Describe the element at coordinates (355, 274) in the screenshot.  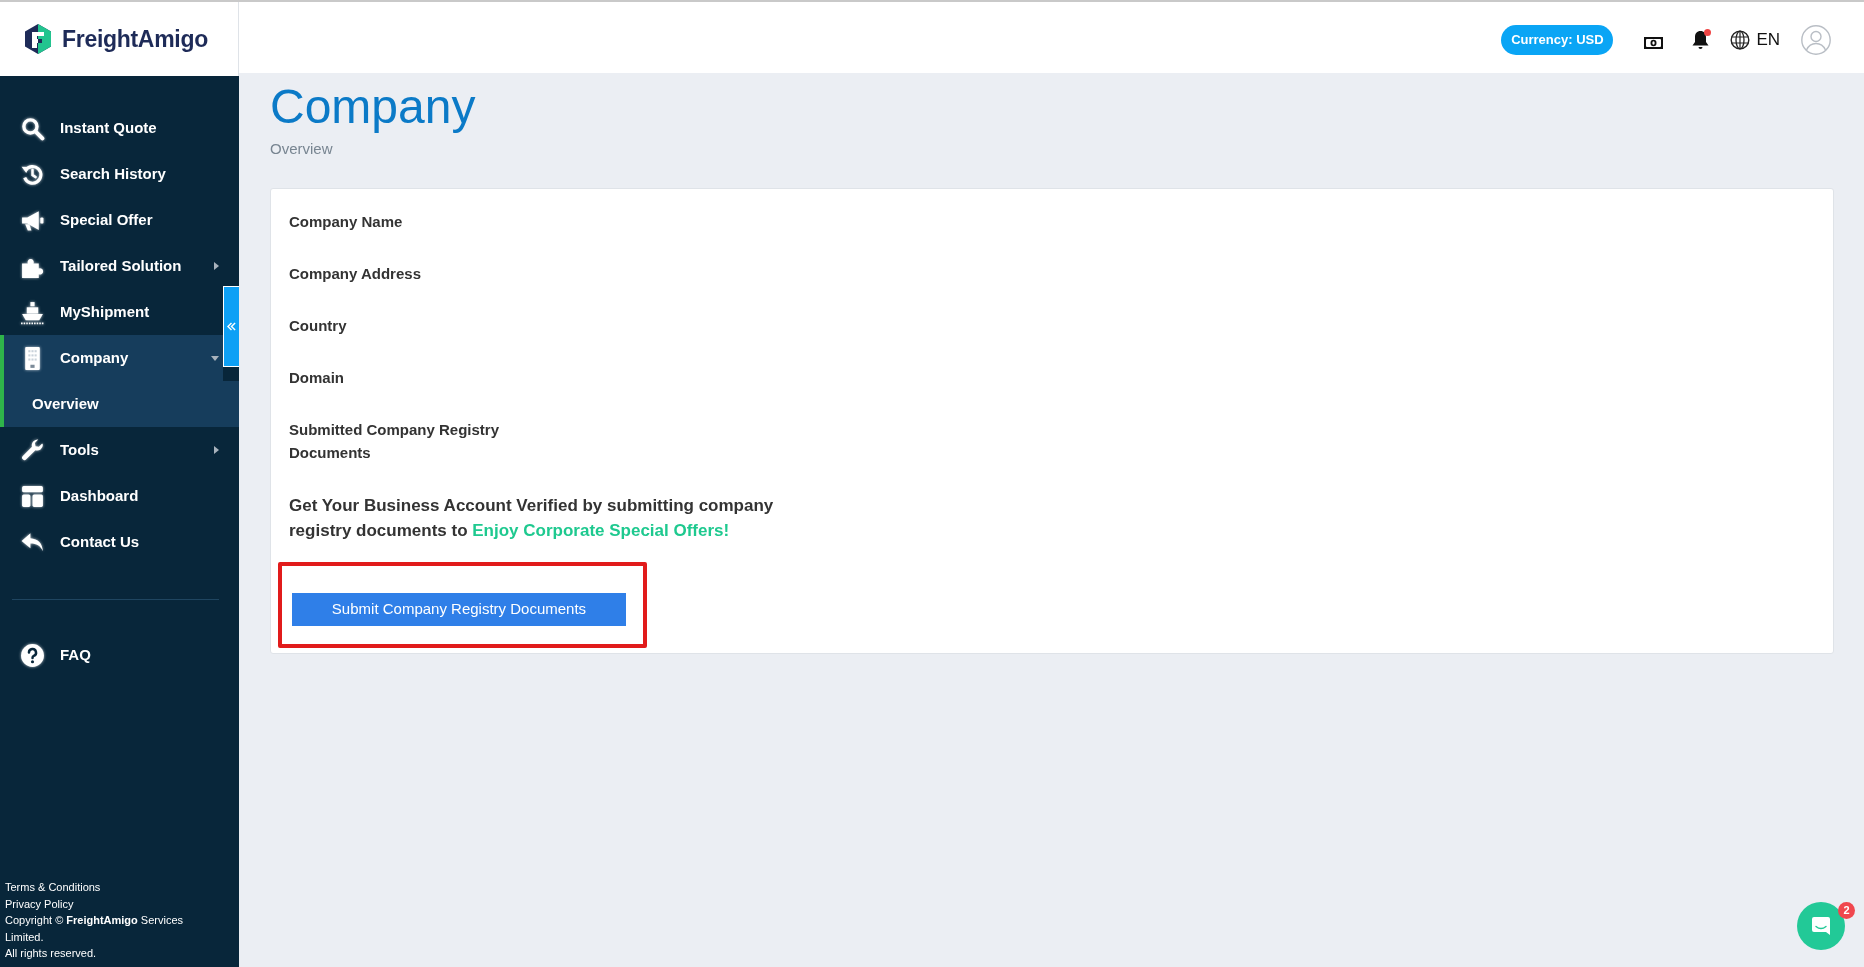
I see `field-label: Company Address` at that location.